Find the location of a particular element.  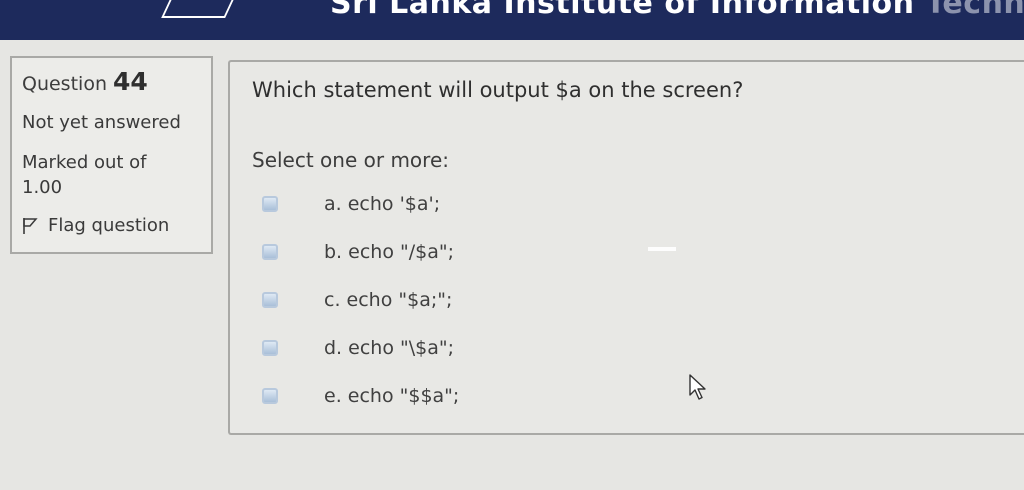

option-c-label: c. echo "$a;"; is located at coordinates (388, 300).